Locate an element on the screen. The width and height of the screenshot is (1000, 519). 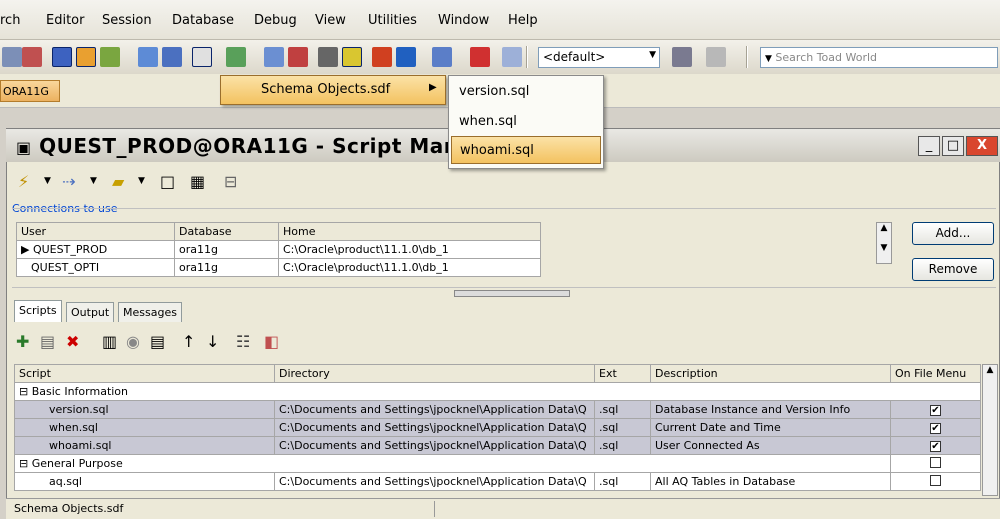
script-description: All AQ Tables in Database is located at coordinates (770, 481).